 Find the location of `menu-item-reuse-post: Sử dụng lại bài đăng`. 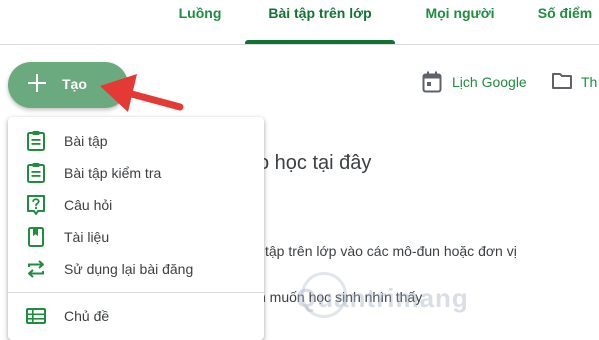

menu-item-reuse-post: Sử dụng lại bài đăng is located at coordinates (136, 269).